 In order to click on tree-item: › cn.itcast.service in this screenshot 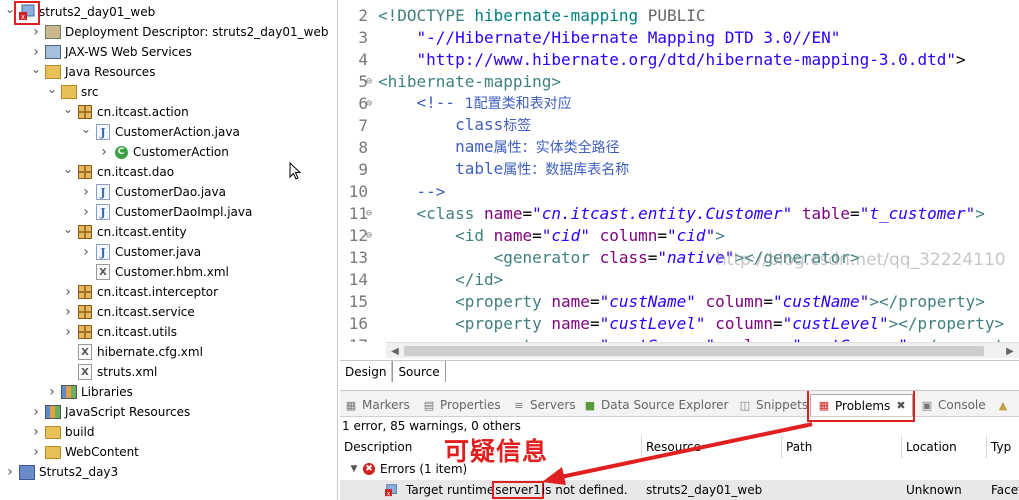, I will do `click(128, 312)`.